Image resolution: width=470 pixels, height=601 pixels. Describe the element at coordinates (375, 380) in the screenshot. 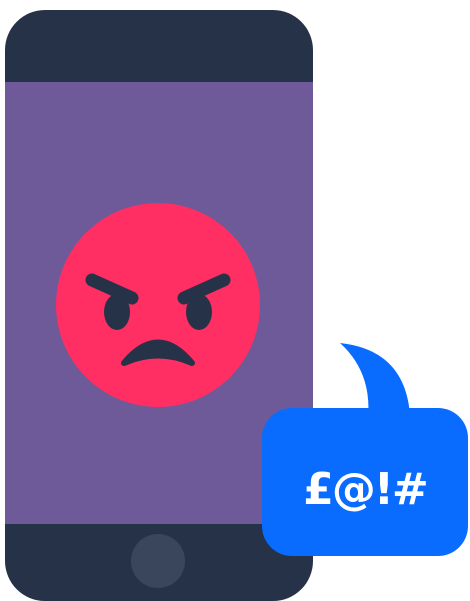

I see `bubble-tail` at that location.